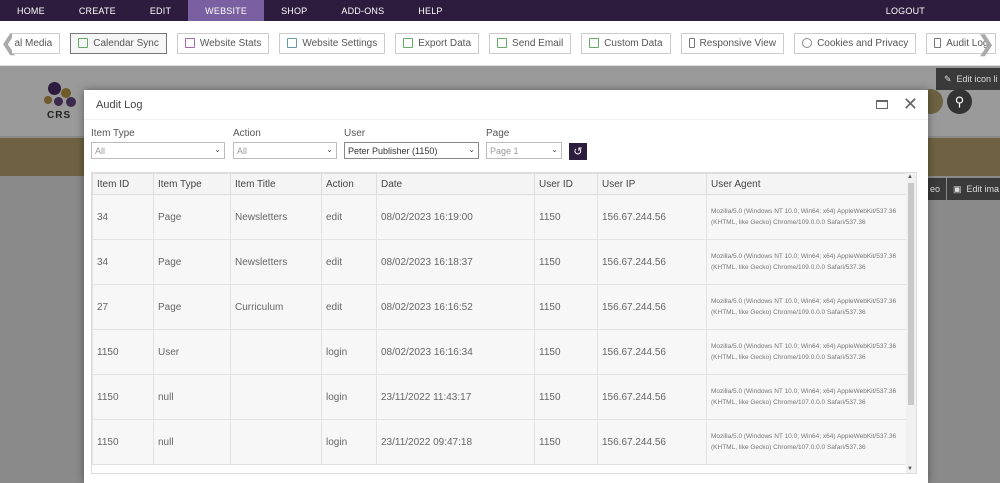 The height and width of the screenshot is (483, 1000). Describe the element at coordinates (160, 10) in the screenshot. I see `nav-edit: EDIT` at that location.